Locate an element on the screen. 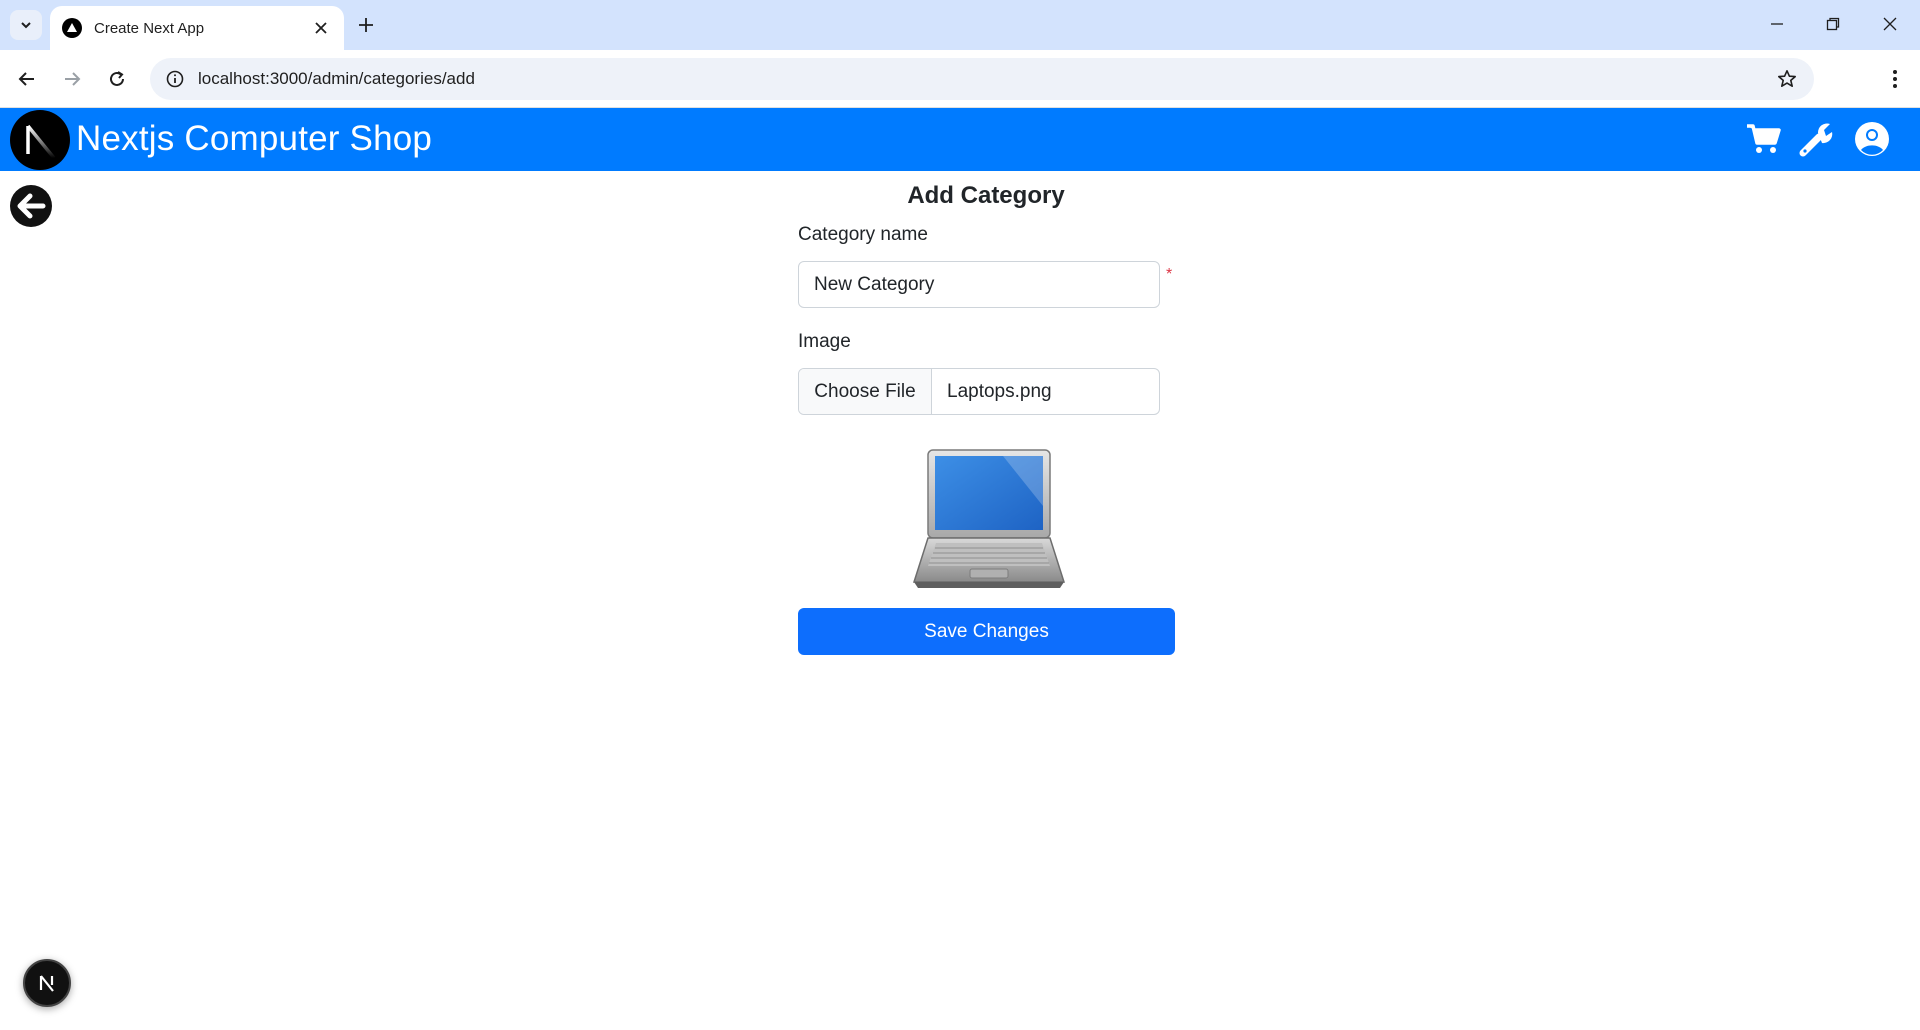 This screenshot has width=1920, height=1030. url-text: localhost:3000/admin/categories/add is located at coordinates (336, 78).